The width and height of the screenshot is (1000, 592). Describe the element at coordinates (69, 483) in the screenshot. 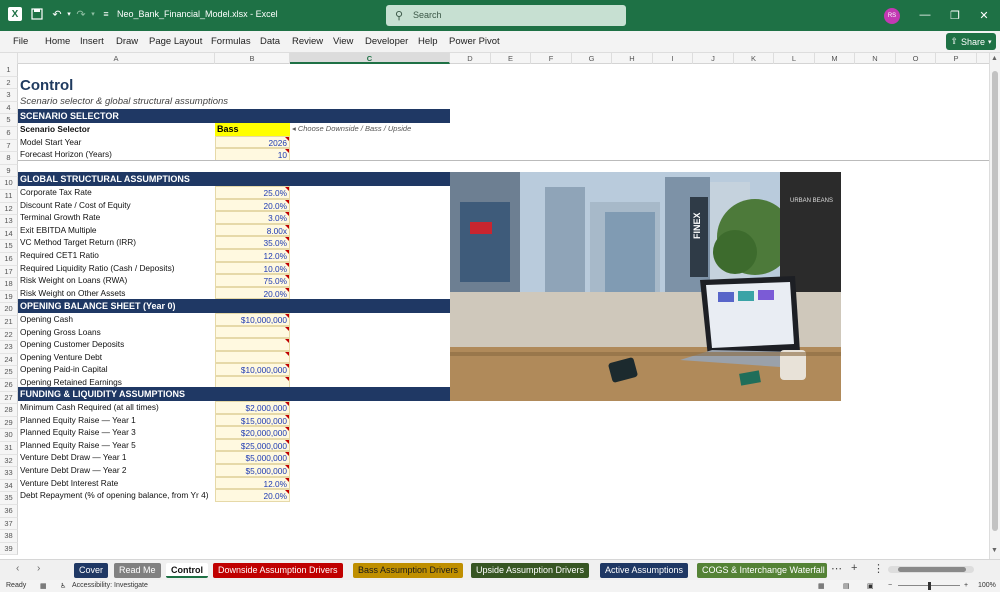

I see `funding-assumption-label: Venture Debt Interest Rate` at that location.